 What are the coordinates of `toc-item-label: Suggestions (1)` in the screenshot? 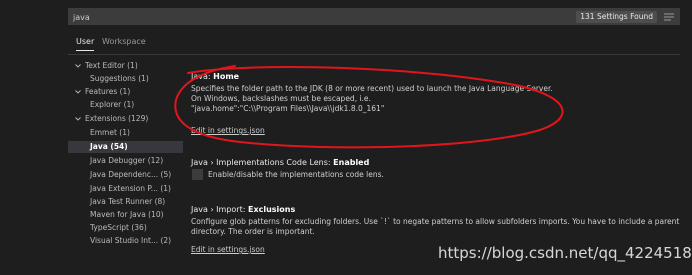 It's located at (119, 78).